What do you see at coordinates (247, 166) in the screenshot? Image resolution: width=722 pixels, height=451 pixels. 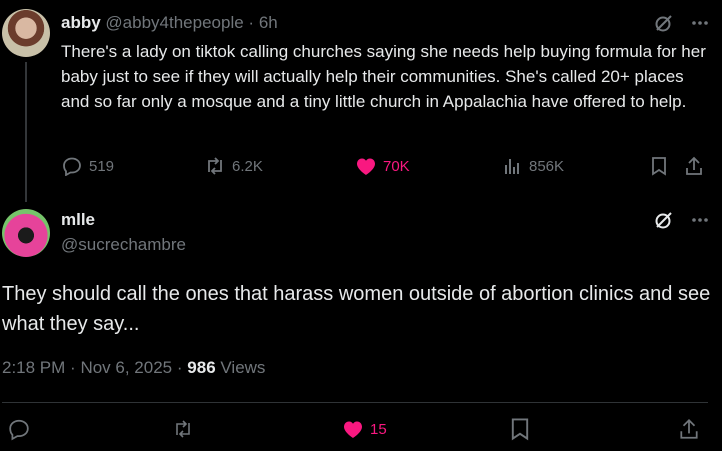 I see `repost-count: 6.2K` at bounding box center [247, 166].